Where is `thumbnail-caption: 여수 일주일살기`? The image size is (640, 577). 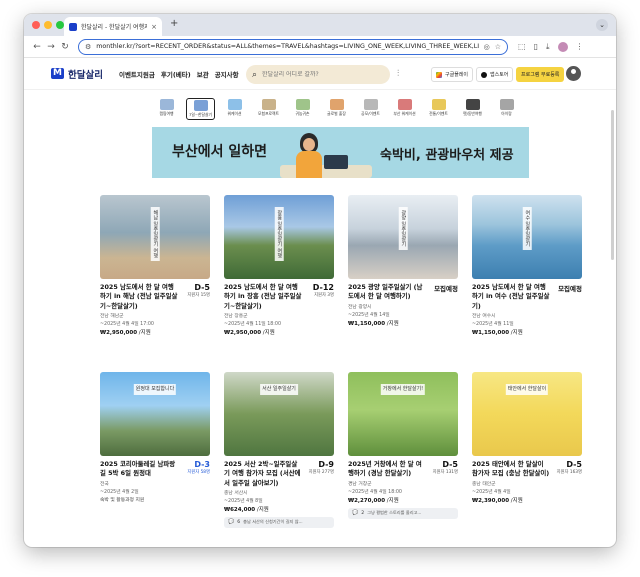
thumbnail-caption: 여수 일주일살기 is located at coordinates (527, 228).